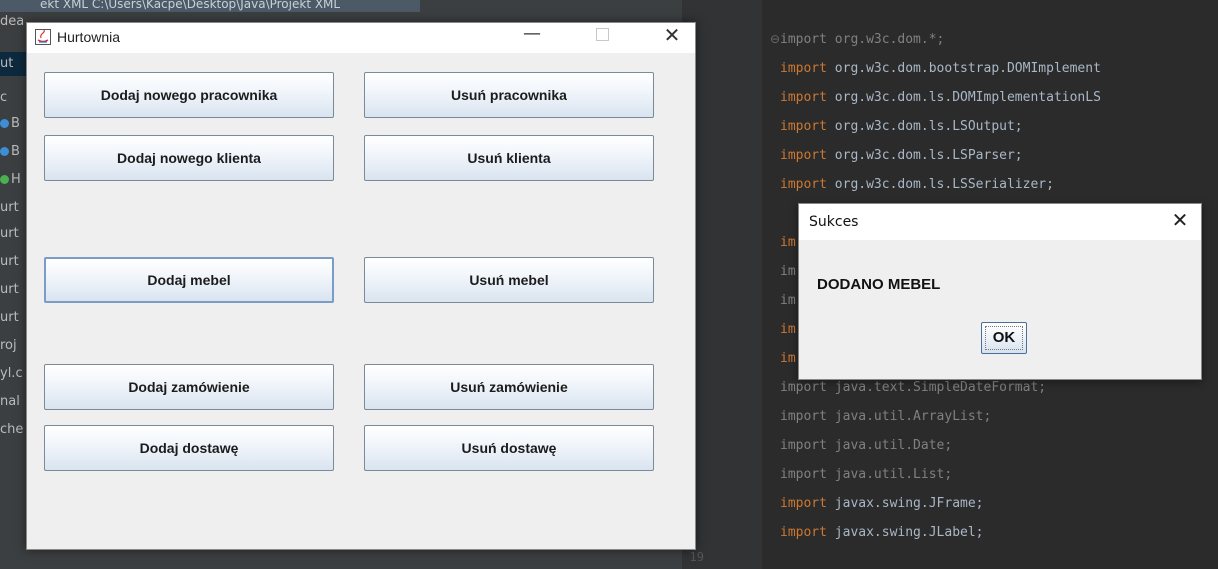  Describe the element at coordinates (4, 97) in the screenshot. I see `project-tree-item-label: c` at that location.